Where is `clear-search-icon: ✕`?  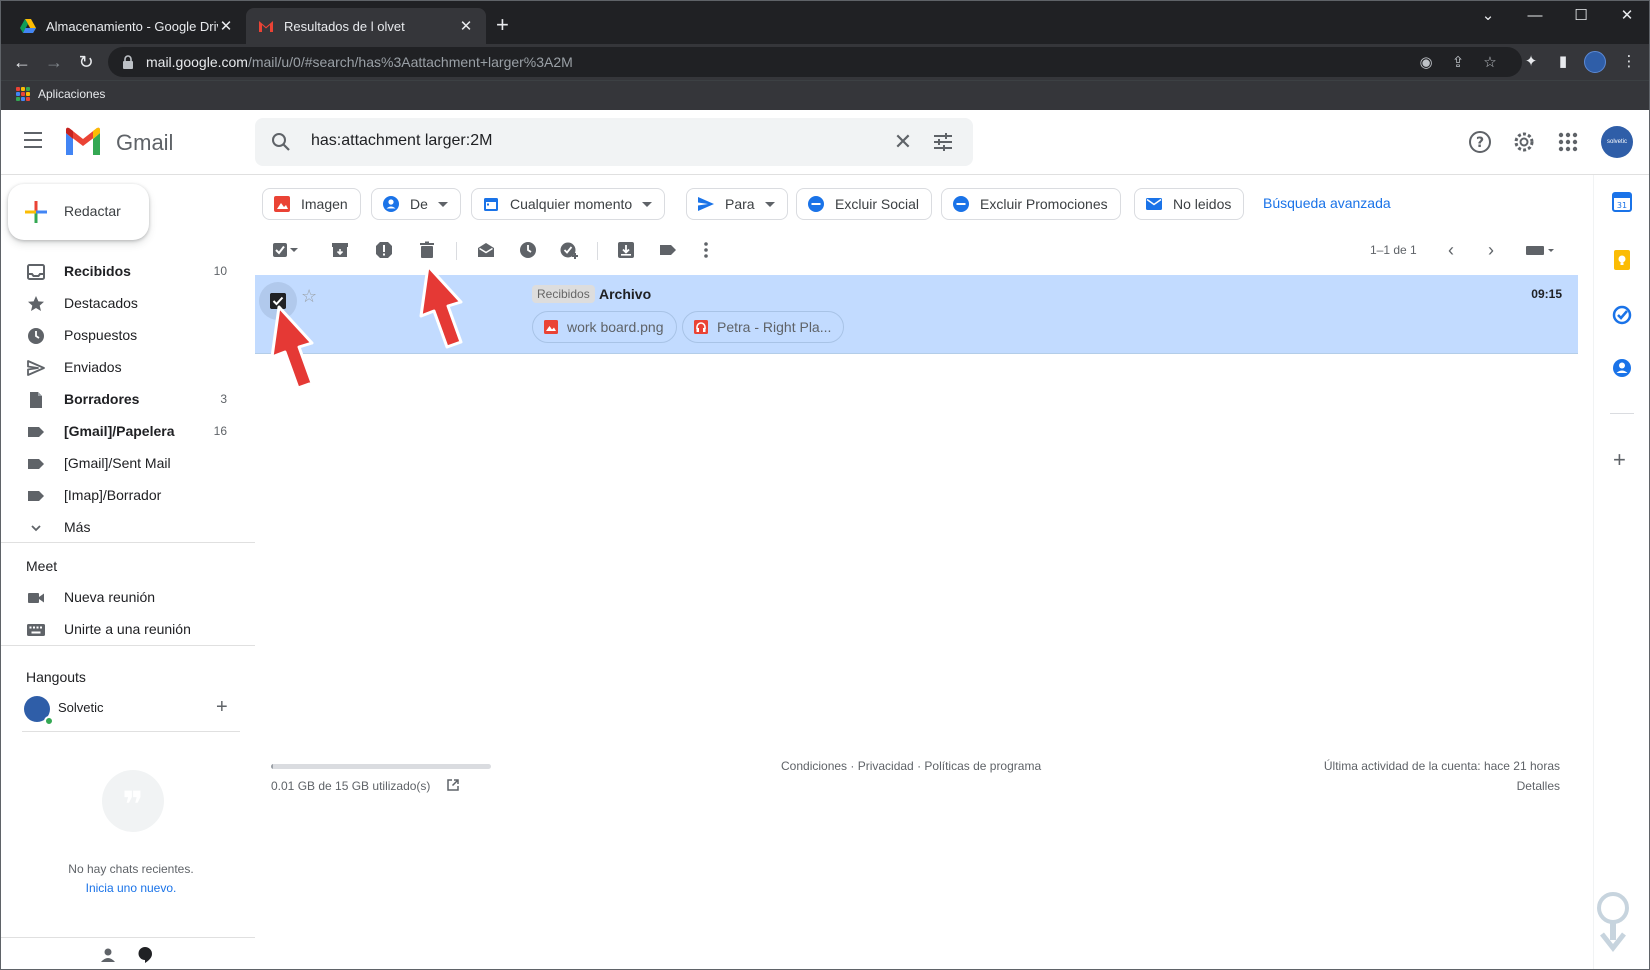 clear-search-icon: ✕ is located at coordinates (903, 142).